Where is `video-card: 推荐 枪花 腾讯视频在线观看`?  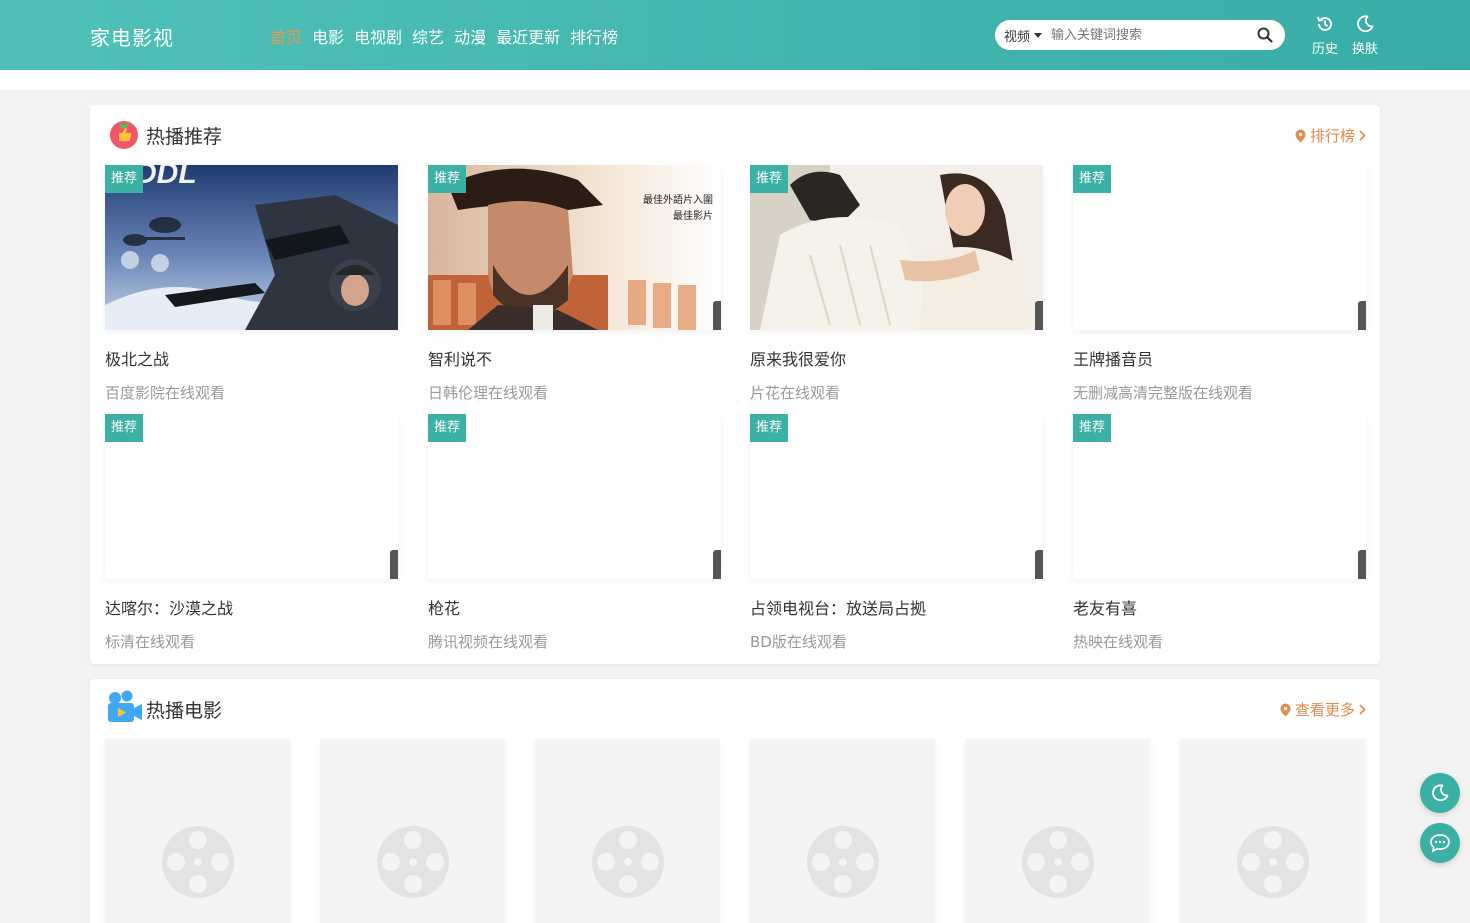 video-card: 推荐 枪花 腾讯视频在线观看 is located at coordinates (574, 533).